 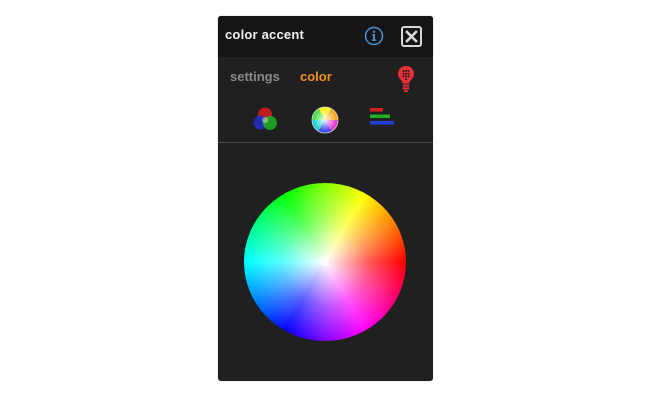 I want to click on panel-title: color accent, so click(x=264, y=34).